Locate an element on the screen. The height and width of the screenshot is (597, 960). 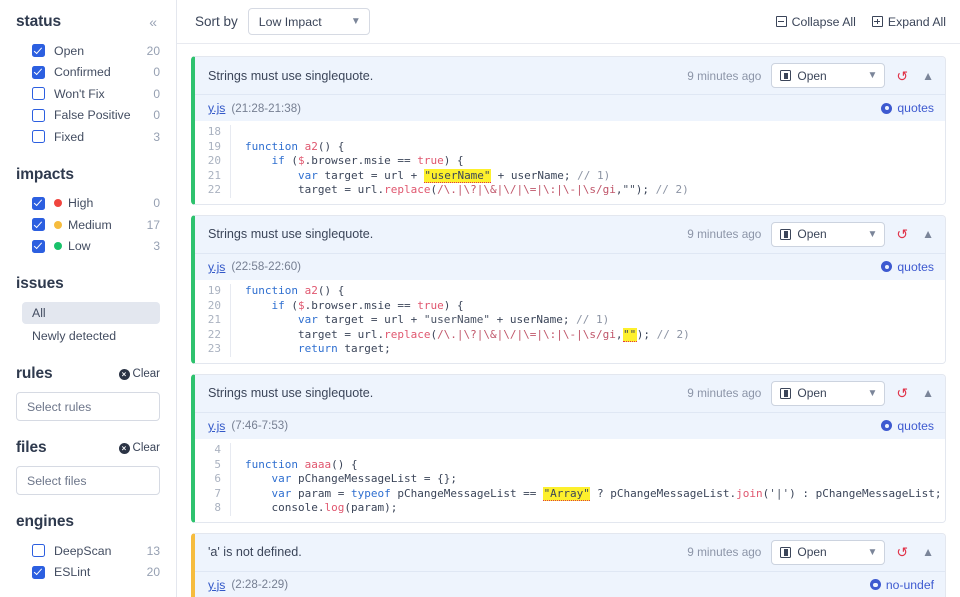
checkbox-eslint is located at coordinates (38, 572).